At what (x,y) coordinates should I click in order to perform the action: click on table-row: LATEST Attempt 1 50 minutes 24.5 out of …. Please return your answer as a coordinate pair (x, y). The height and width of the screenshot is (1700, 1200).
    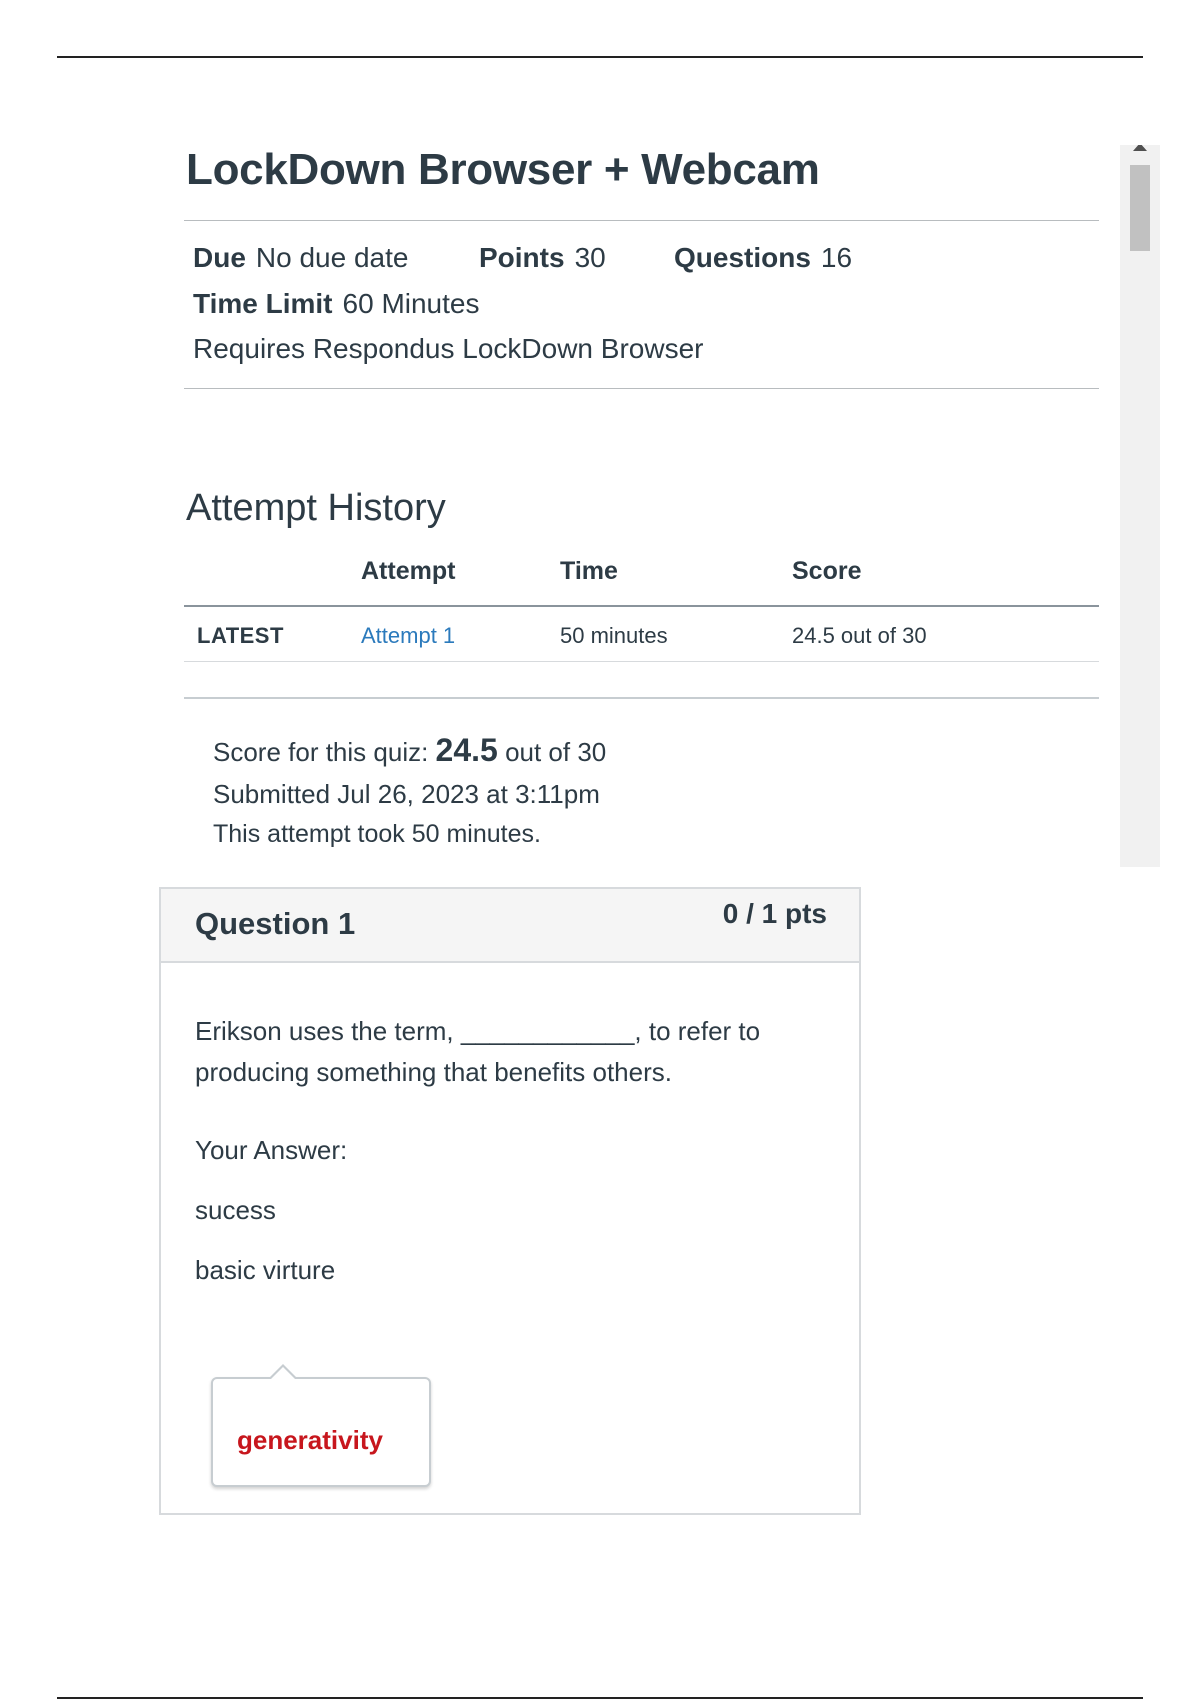
    Looking at the image, I should click on (641, 634).